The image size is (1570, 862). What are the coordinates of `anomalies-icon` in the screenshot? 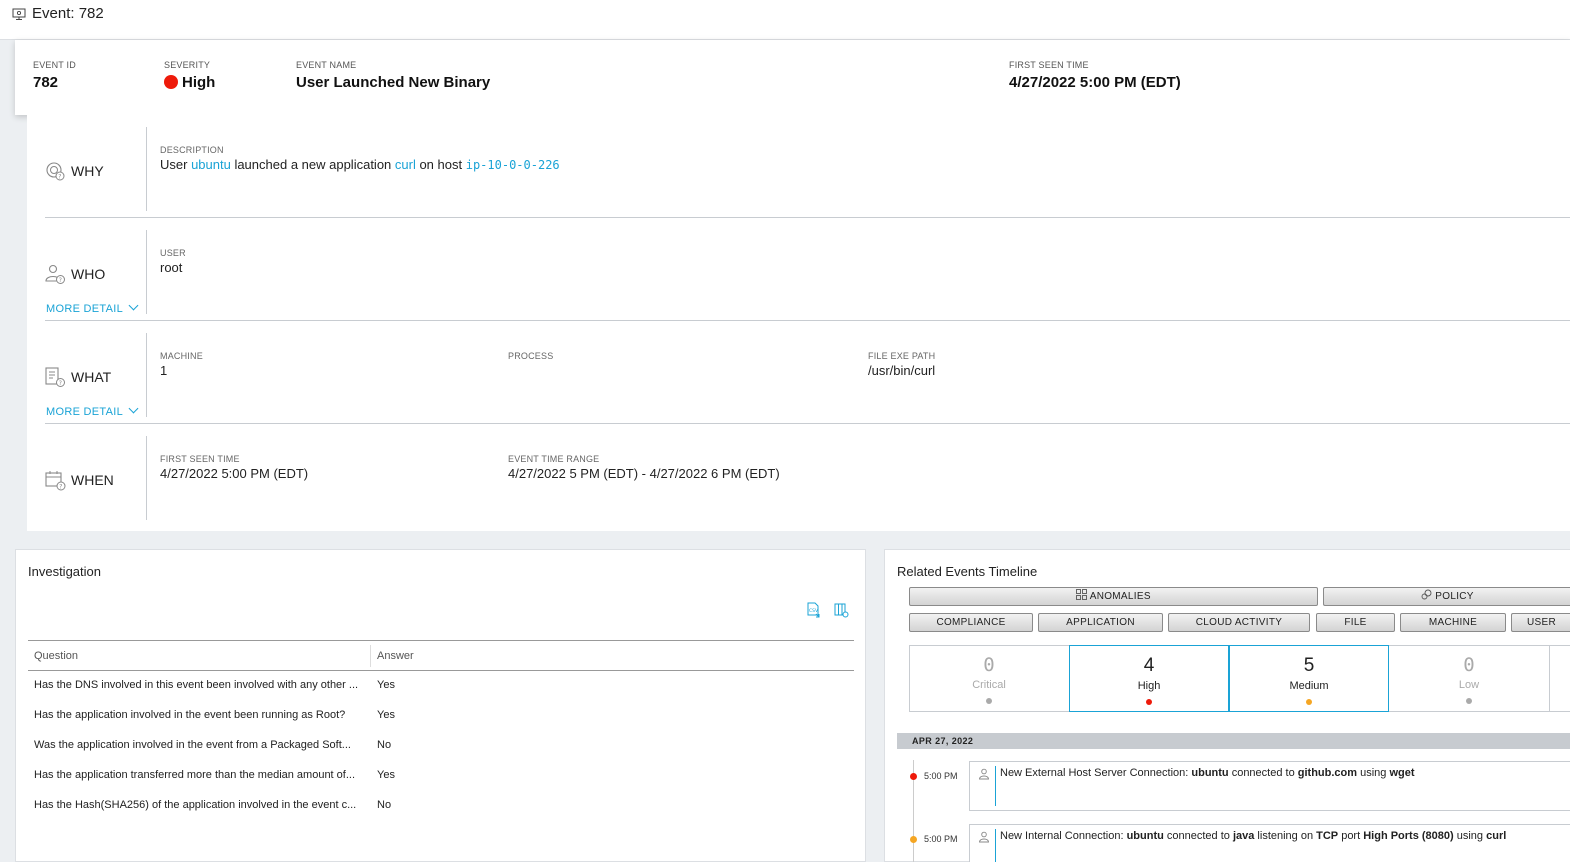 It's located at (1082, 594).